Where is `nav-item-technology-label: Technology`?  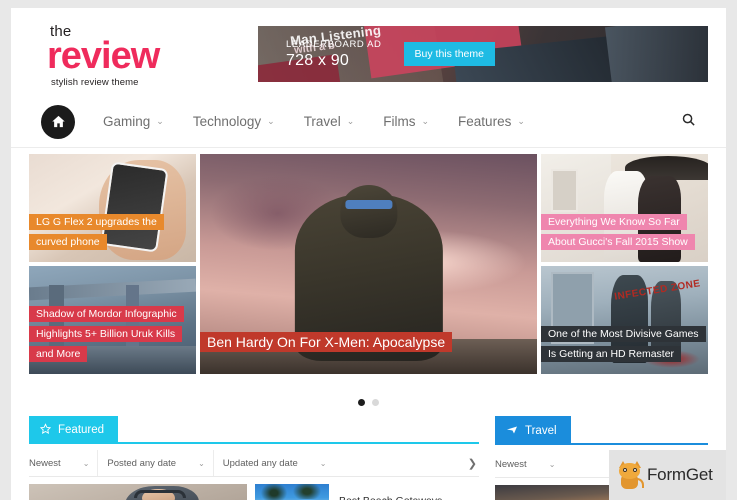 nav-item-technology-label: Technology is located at coordinates (227, 121).